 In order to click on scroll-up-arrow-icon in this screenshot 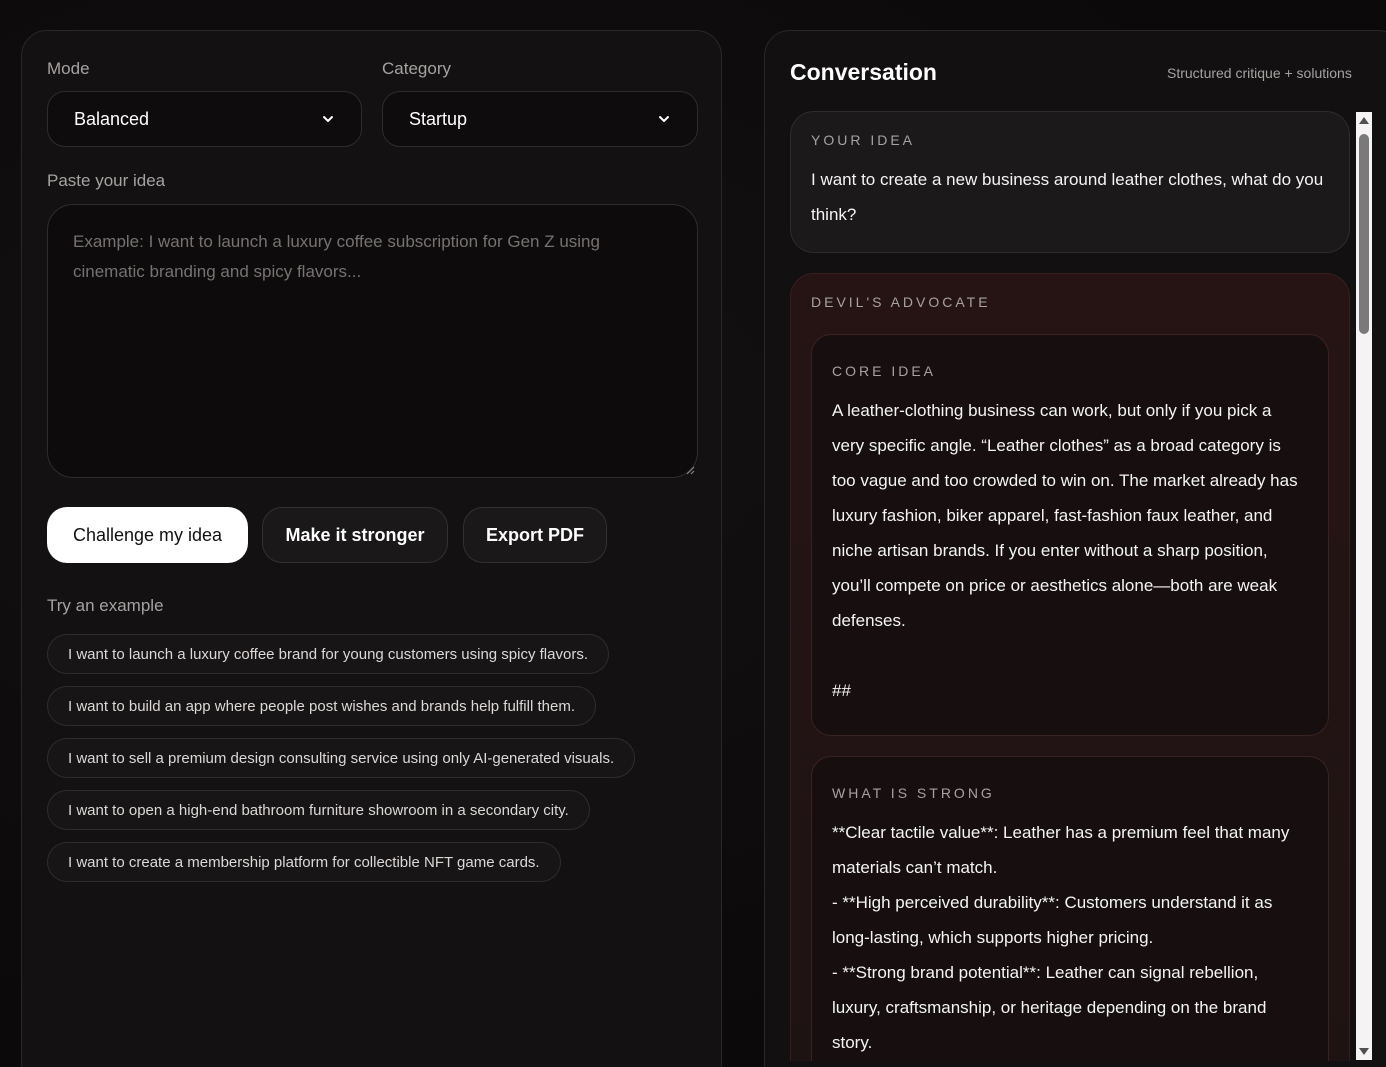, I will do `click(1364, 120)`.